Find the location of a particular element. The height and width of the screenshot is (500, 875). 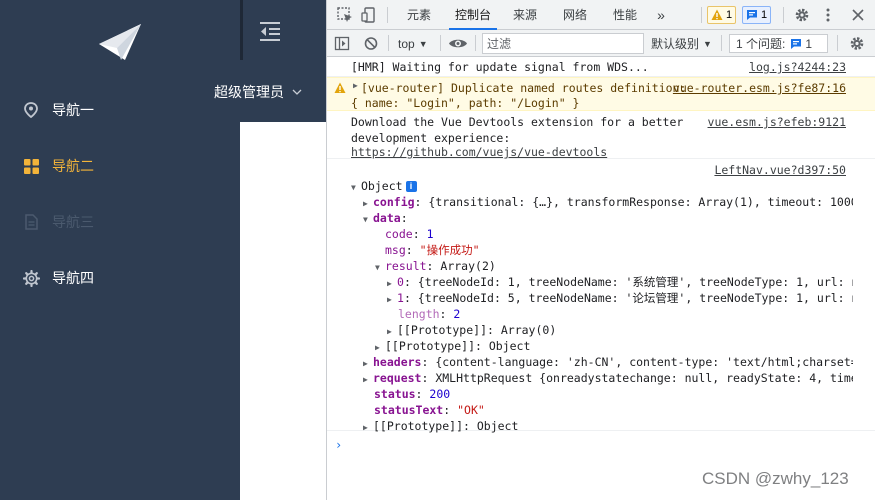

messages-badge: 1 is located at coordinates (757, 15).